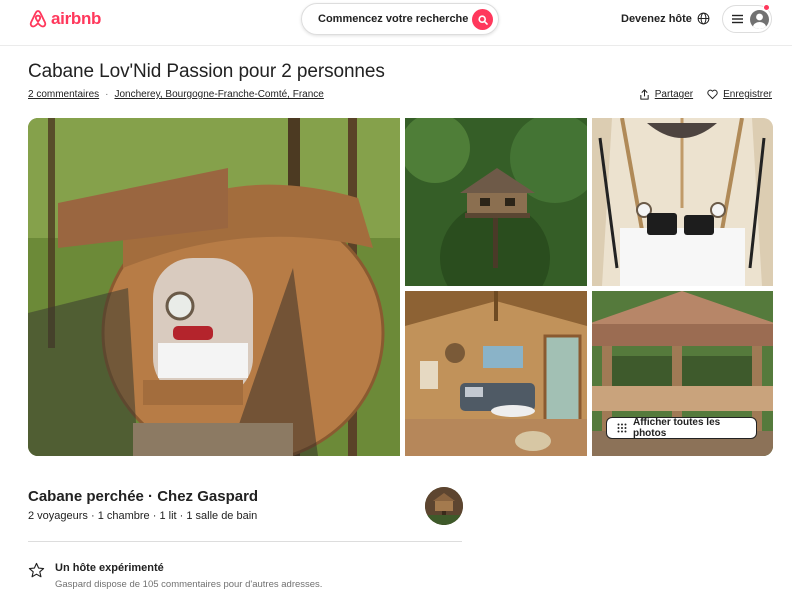  Describe the element at coordinates (143, 496) in the screenshot. I see `listing-subtitle: Cabane perchée · Chez Gaspard` at that location.